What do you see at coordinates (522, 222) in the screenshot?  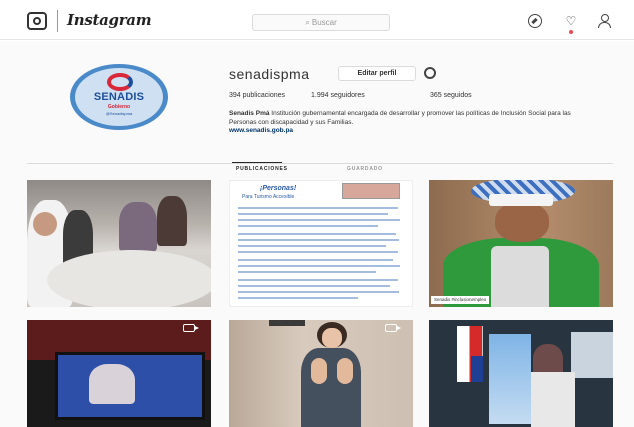 I see `chef-face` at bounding box center [522, 222].